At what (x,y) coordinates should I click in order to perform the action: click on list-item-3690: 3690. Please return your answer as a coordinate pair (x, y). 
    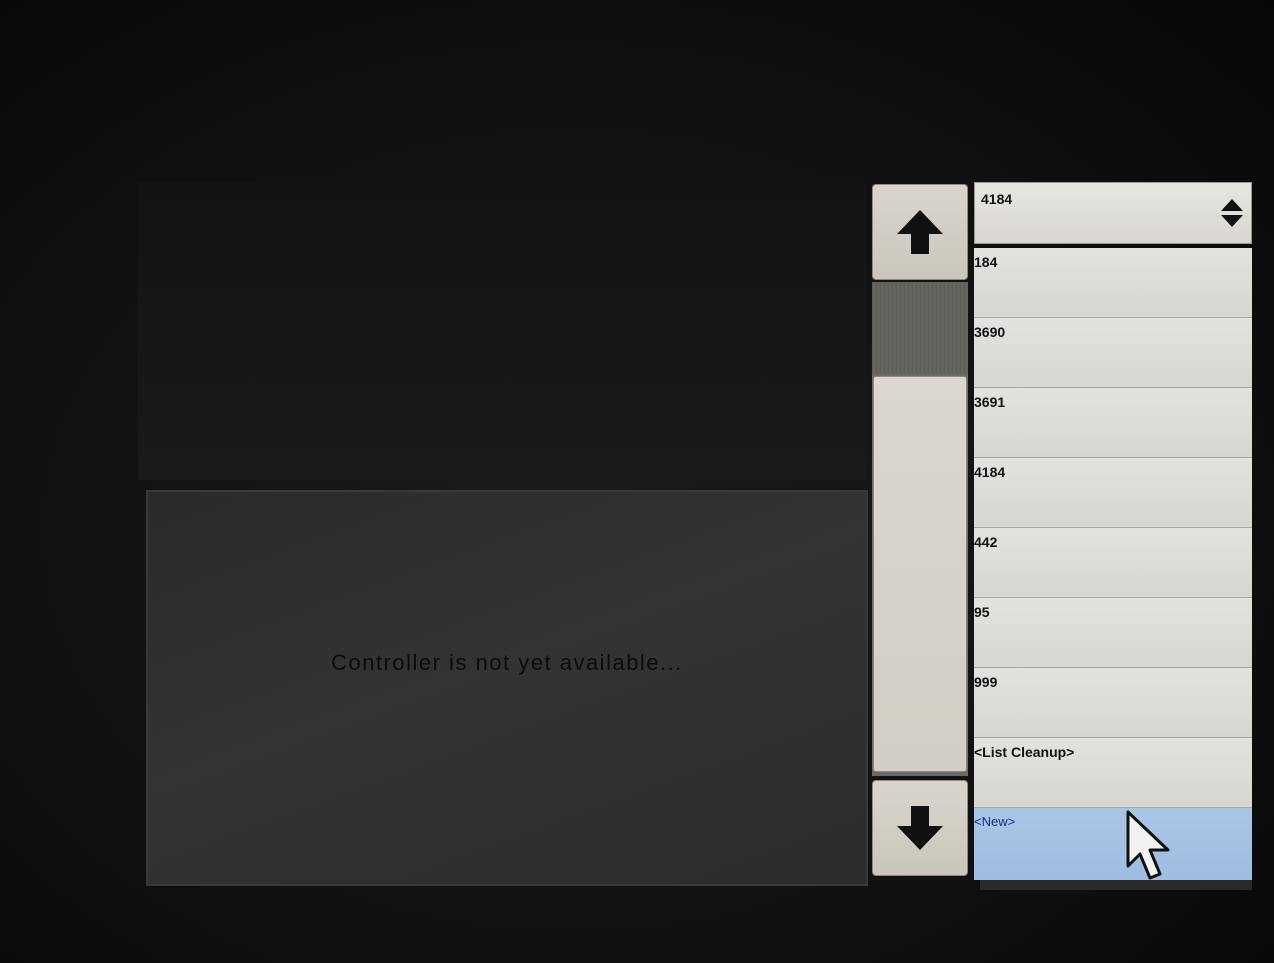
    Looking at the image, I should click on (1113, 353).